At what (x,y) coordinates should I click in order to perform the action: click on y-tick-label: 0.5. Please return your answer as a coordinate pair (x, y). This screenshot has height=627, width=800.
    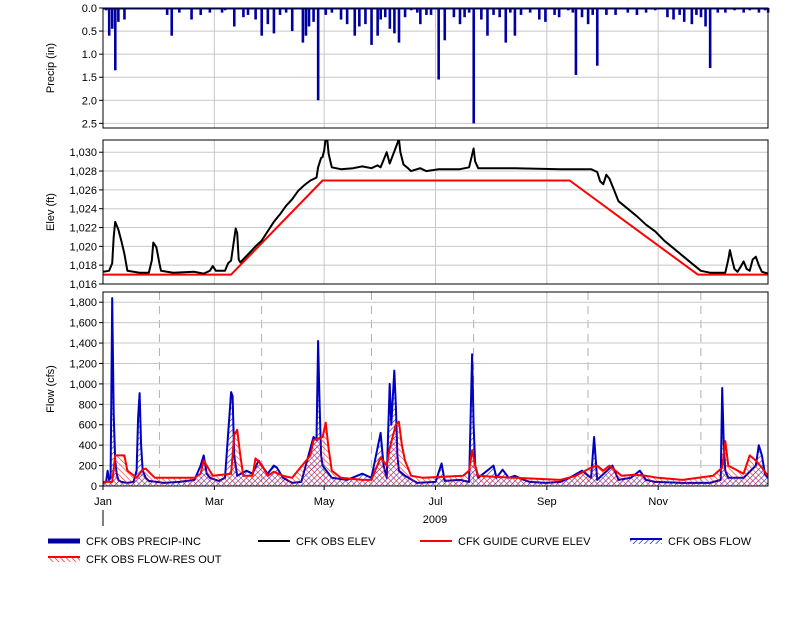
    Looking at the image, I should click on (89, 32).